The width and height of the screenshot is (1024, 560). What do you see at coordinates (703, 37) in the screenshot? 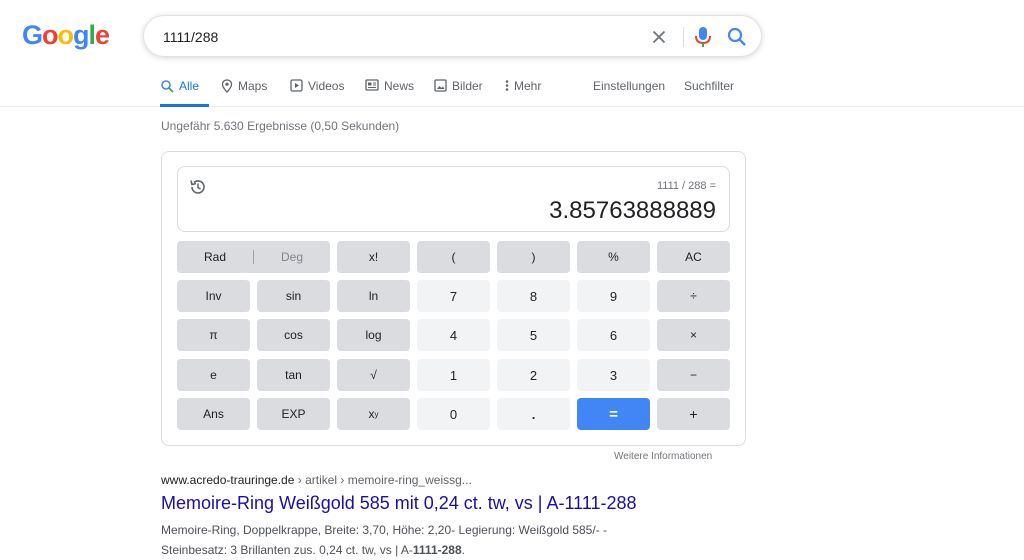
I see `microphone-icon` at bounding box center [703, 37].